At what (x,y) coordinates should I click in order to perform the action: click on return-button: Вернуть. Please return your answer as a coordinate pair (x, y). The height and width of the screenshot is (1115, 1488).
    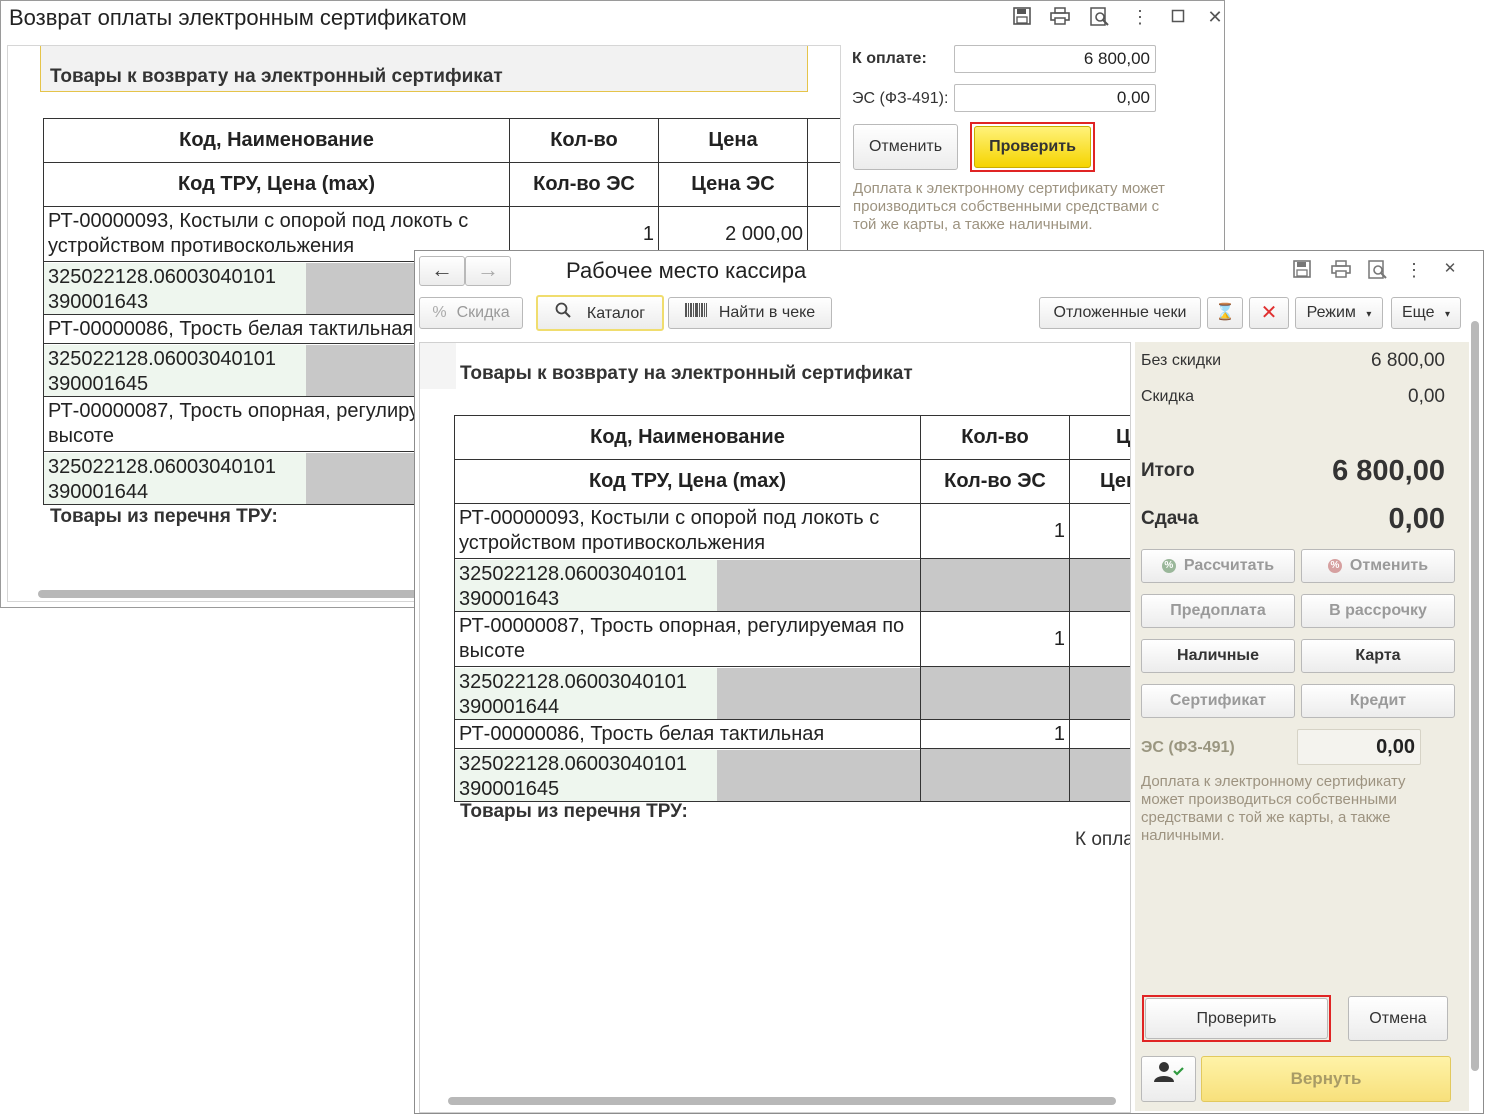
    Looking at the image, I should click on (1326, 1079).